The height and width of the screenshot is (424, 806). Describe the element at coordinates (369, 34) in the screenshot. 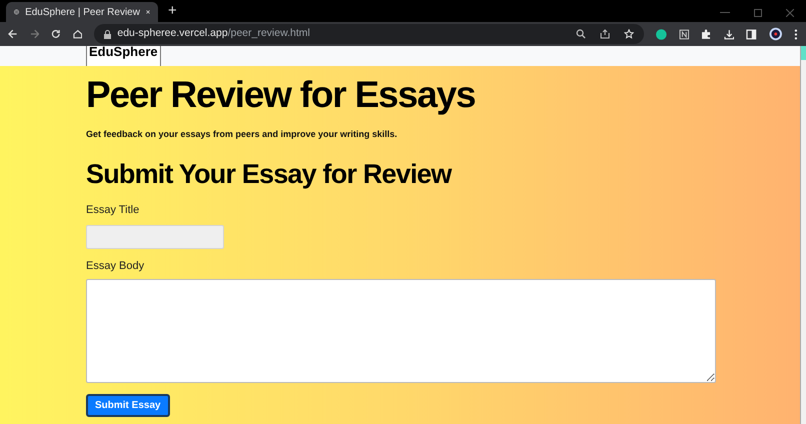

I see `address-bar: edu-spheree.vercel.app/peer_review.html` at that location.